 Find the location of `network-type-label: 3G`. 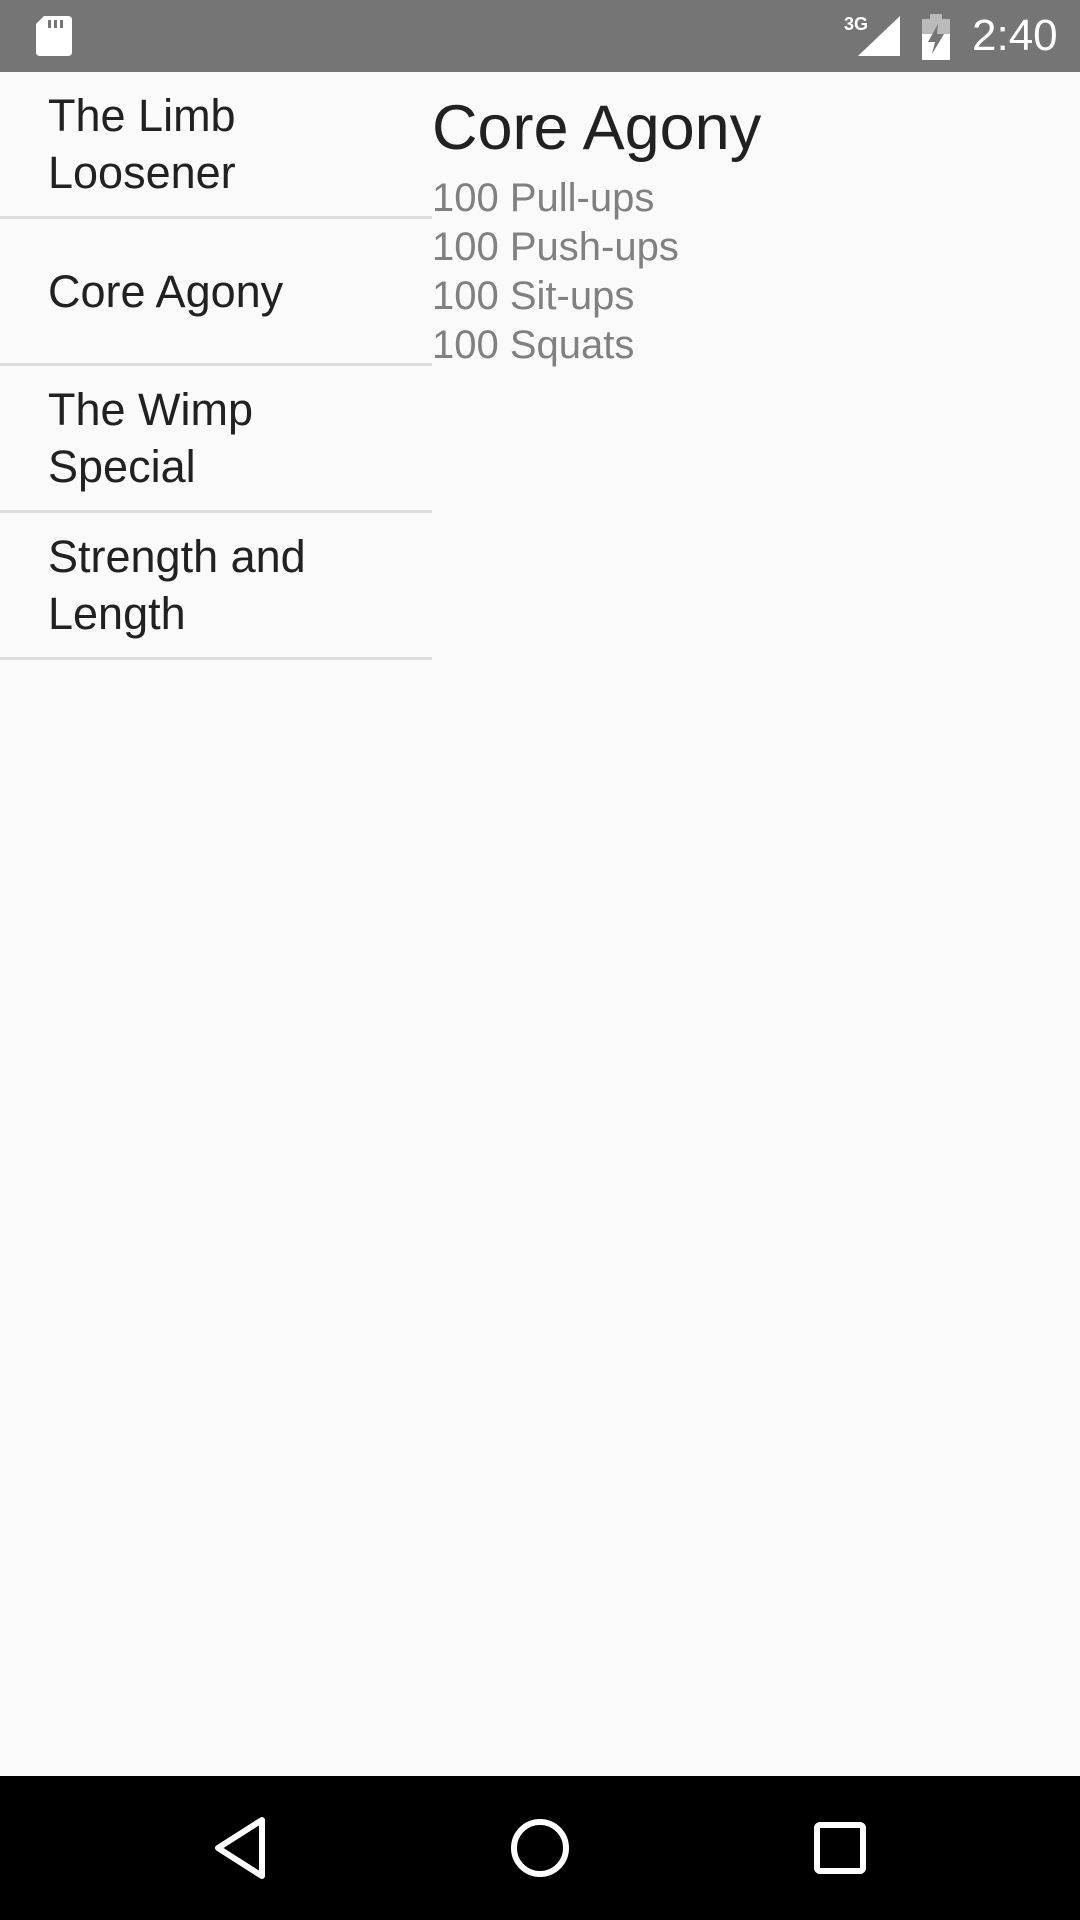

network-type-label: 3G is located at coordinates (856, 24).